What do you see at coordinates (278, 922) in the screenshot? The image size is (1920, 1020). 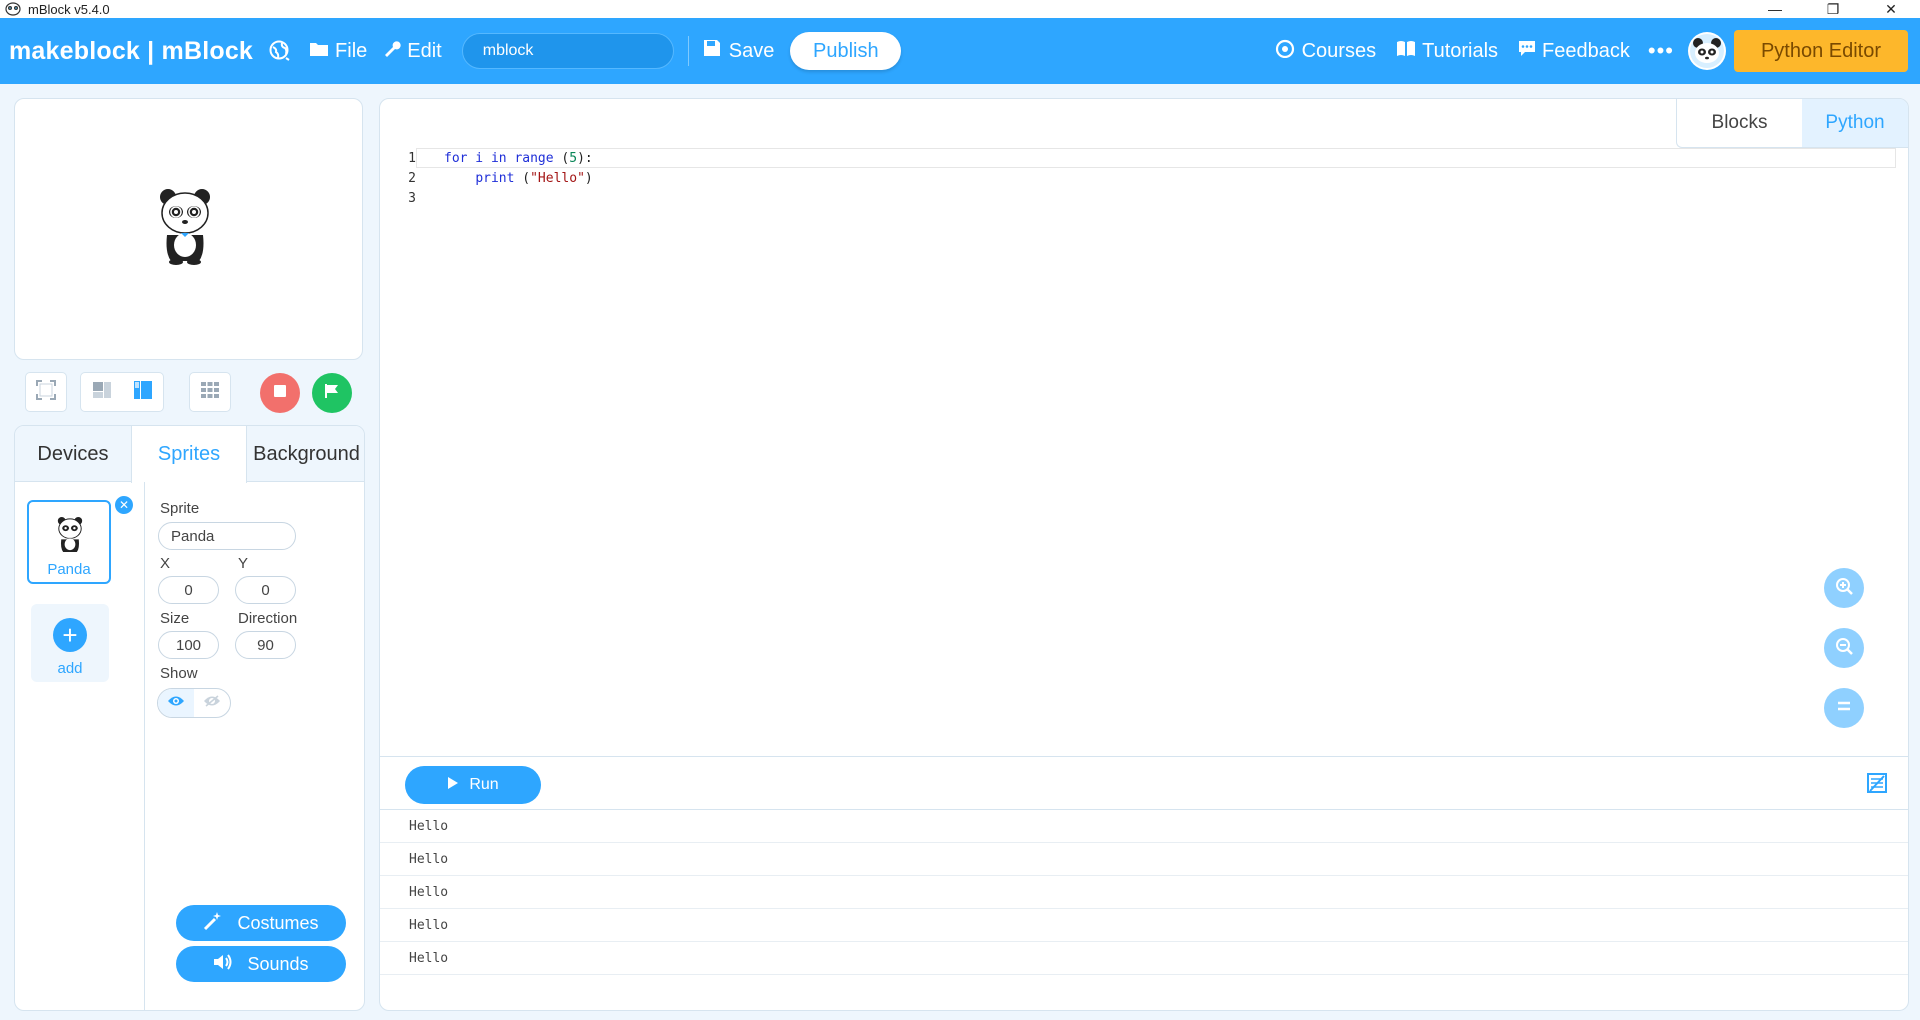 I see `costumes-label: Costumes` at bounding box center [278, 922].